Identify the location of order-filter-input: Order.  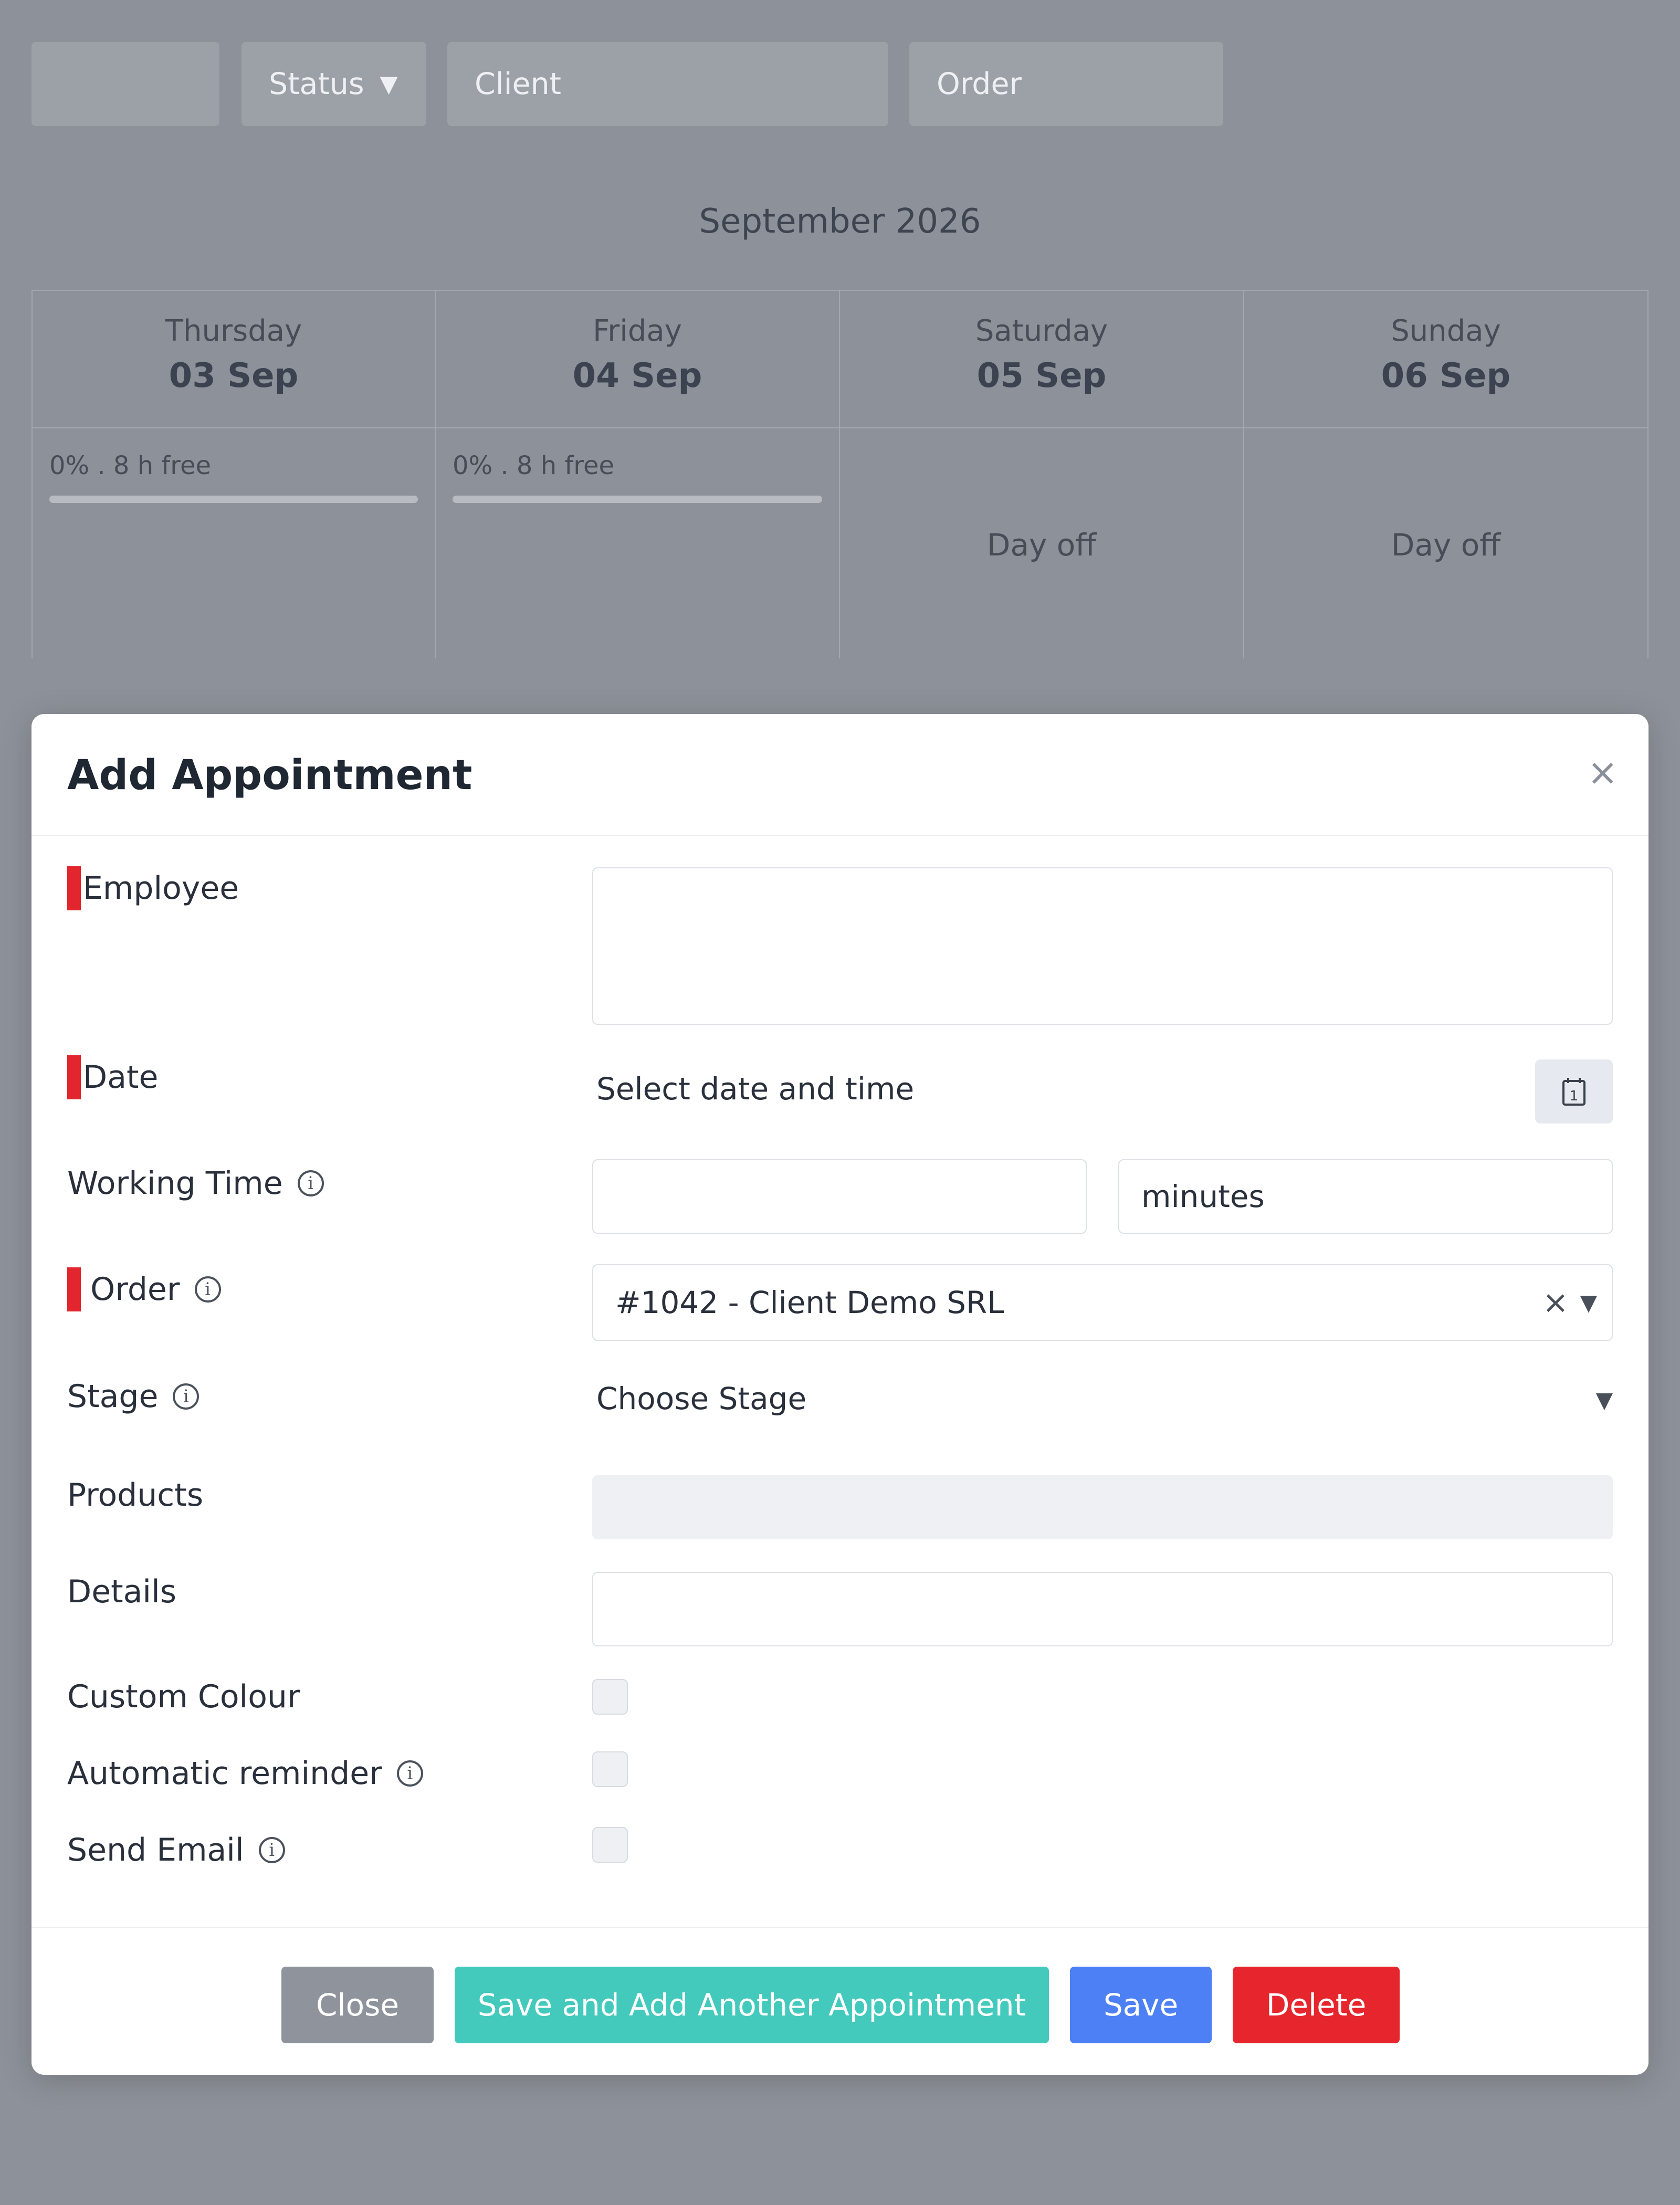
(1066, 84).